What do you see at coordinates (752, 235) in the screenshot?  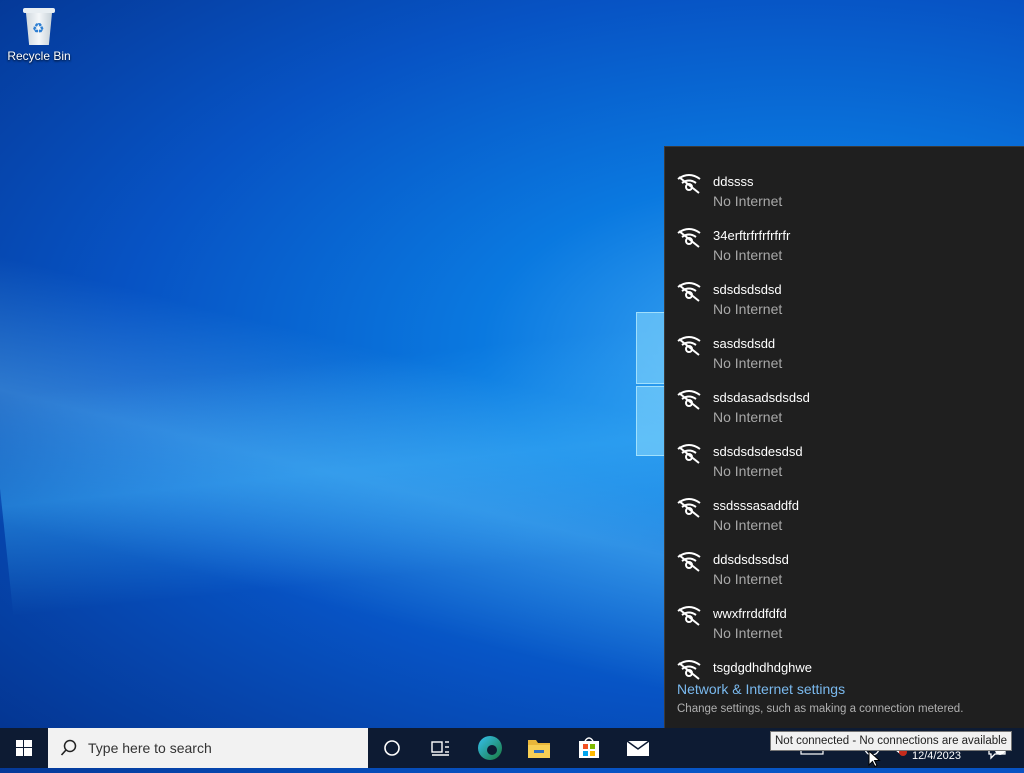 I see `network-ssid: 34erftrfrfrfrfrfr` at bounding box center [752, 235].